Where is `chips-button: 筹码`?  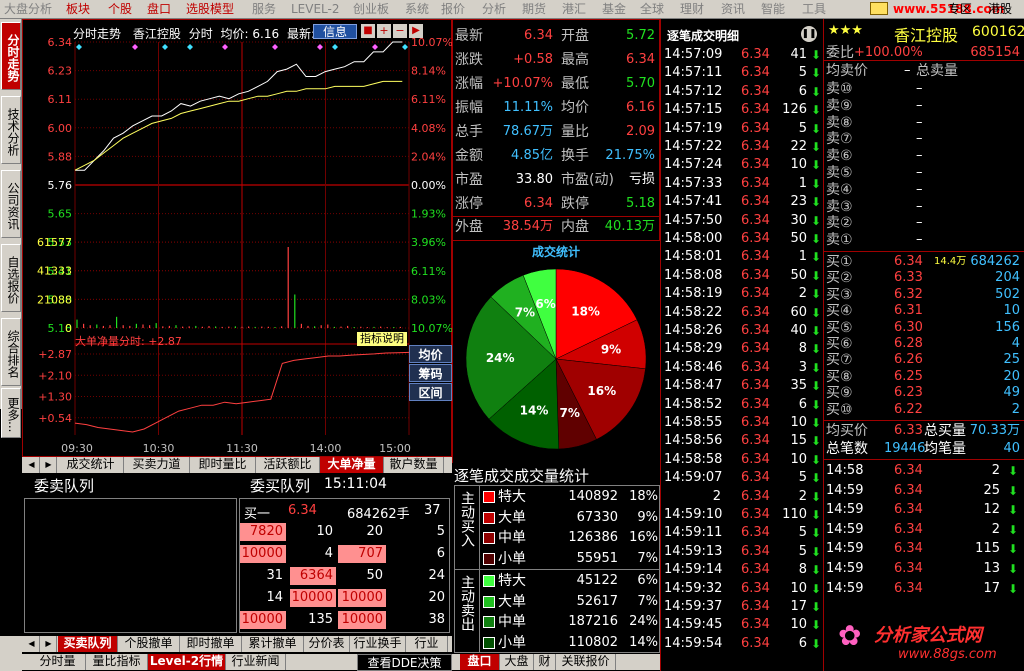
chips-button: 筹码 is located at coordinates (430, 373).